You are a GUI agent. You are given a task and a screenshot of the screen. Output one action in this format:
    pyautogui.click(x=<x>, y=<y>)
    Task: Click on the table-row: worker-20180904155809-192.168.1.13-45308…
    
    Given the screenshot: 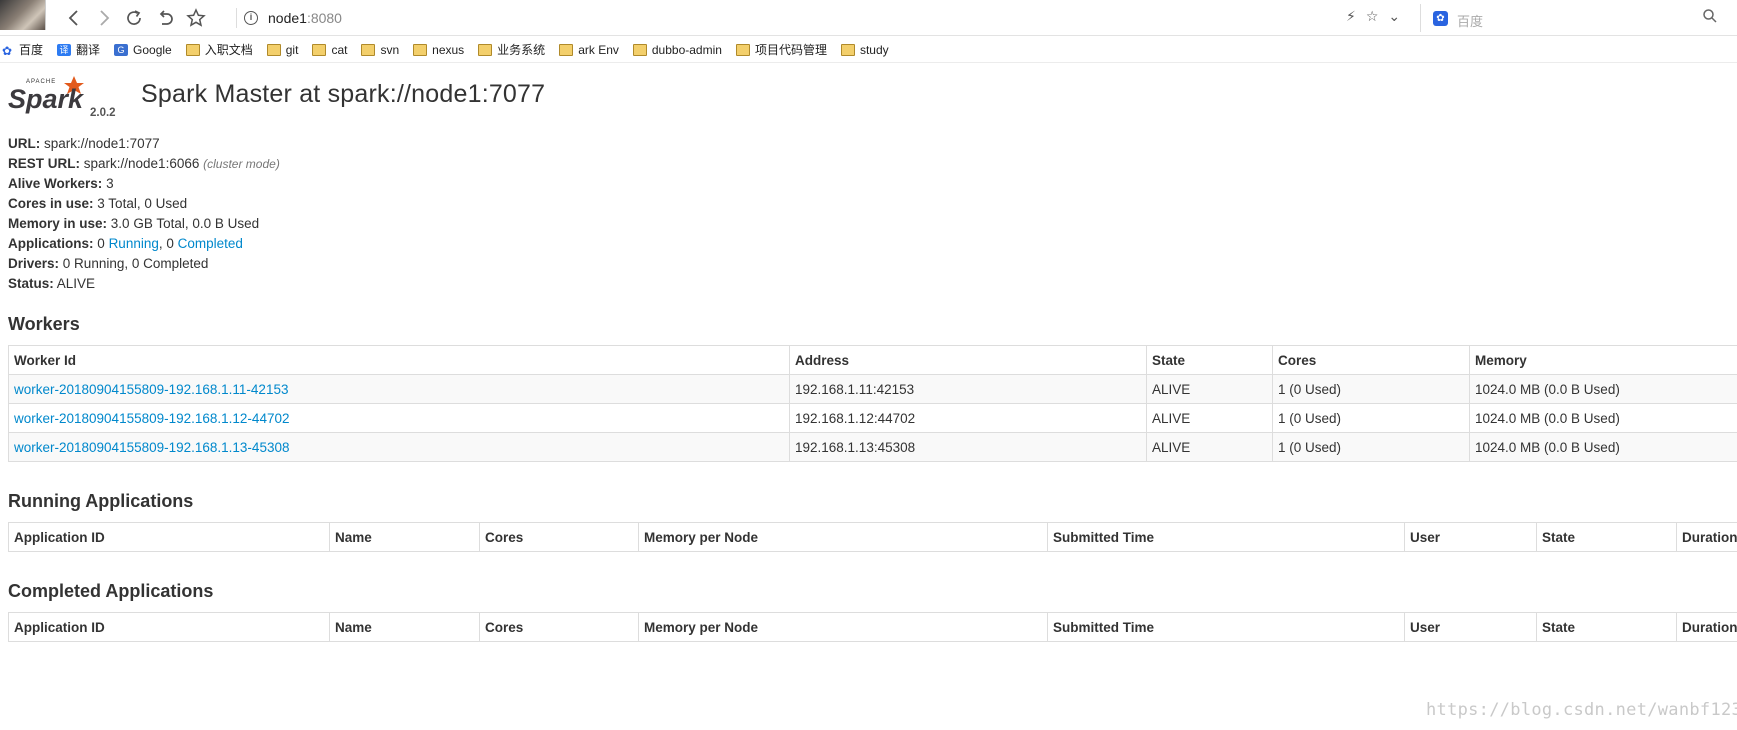 What is the action you would take?
    pyautogui.click(x=872, y=447)
    